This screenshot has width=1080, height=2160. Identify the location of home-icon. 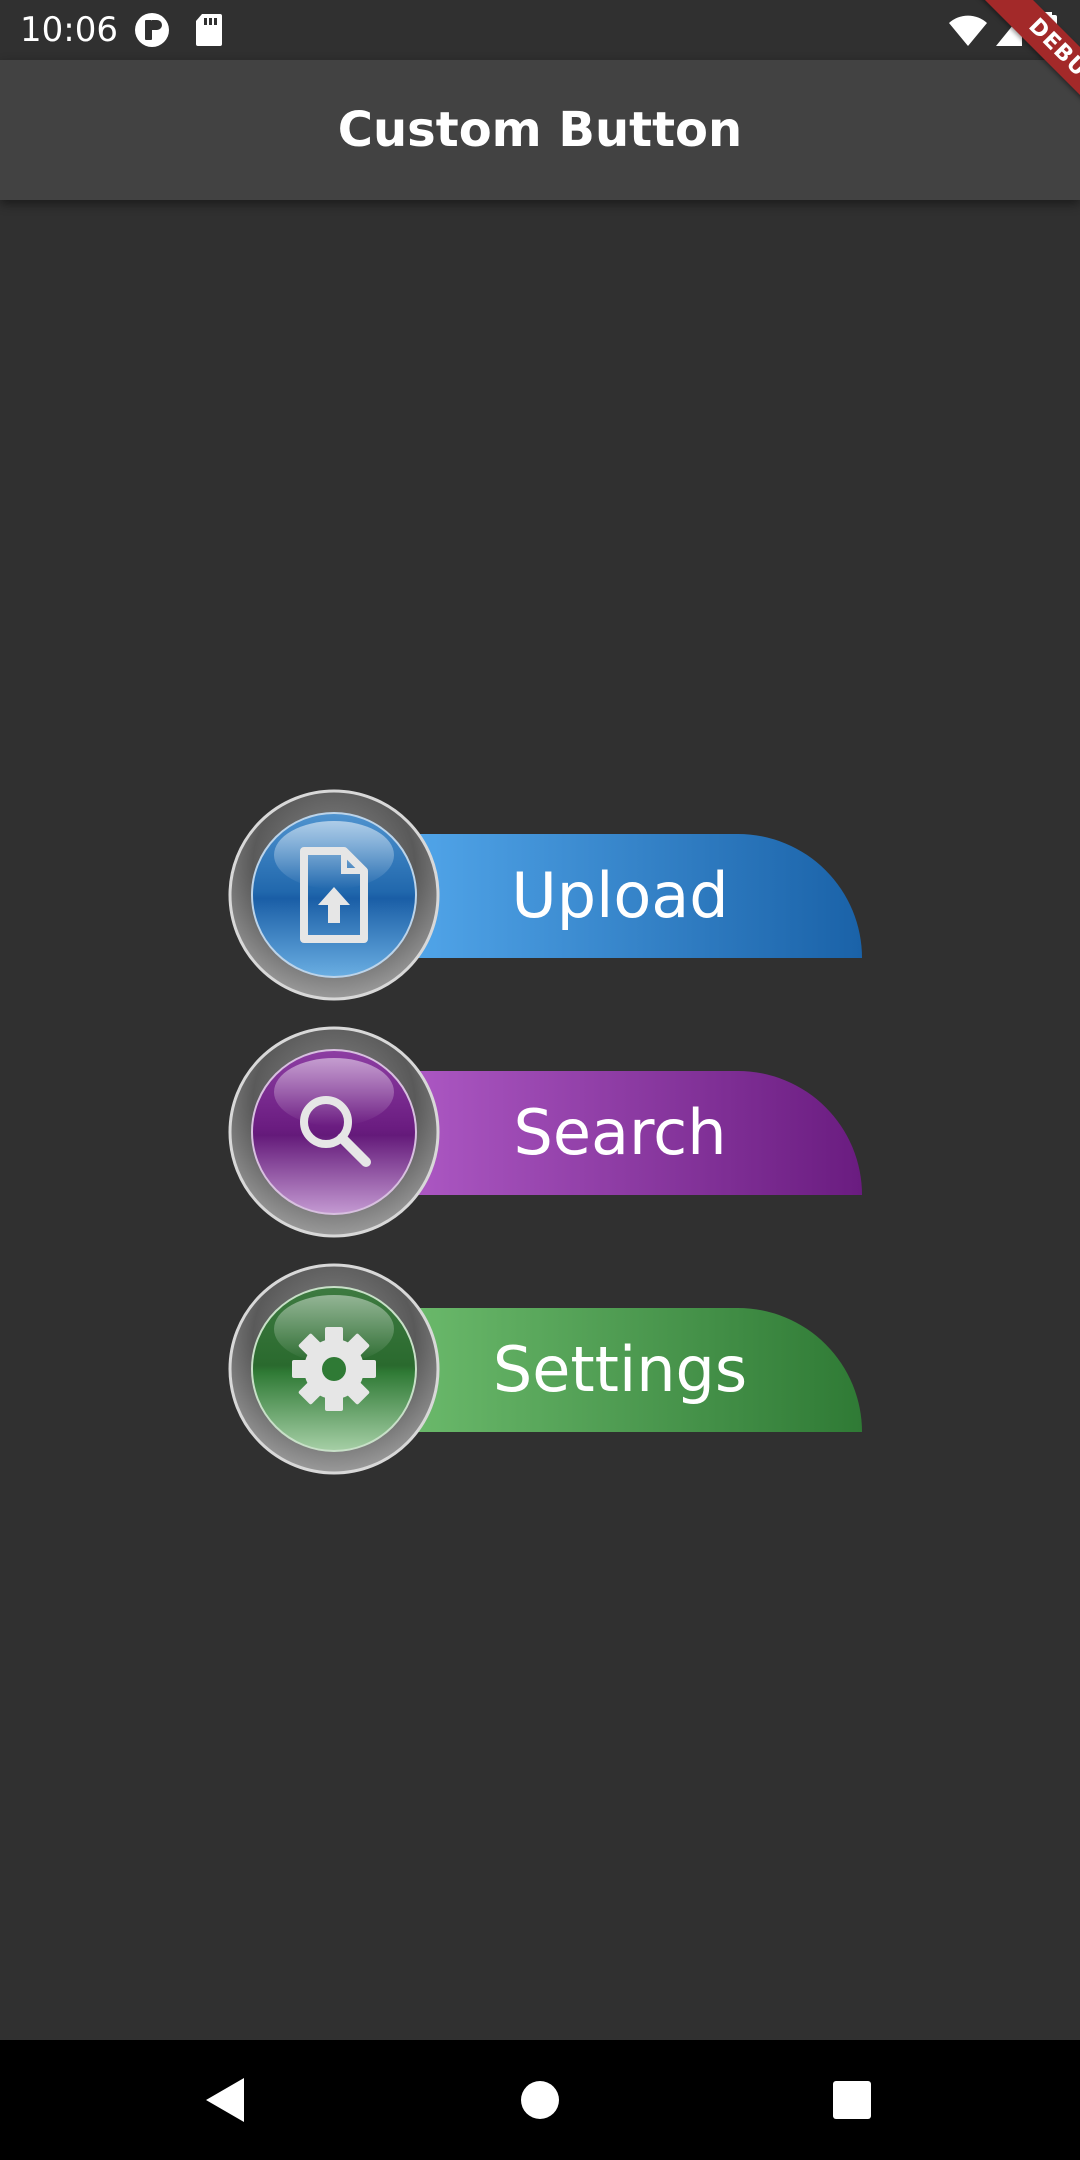
(540, 2100).